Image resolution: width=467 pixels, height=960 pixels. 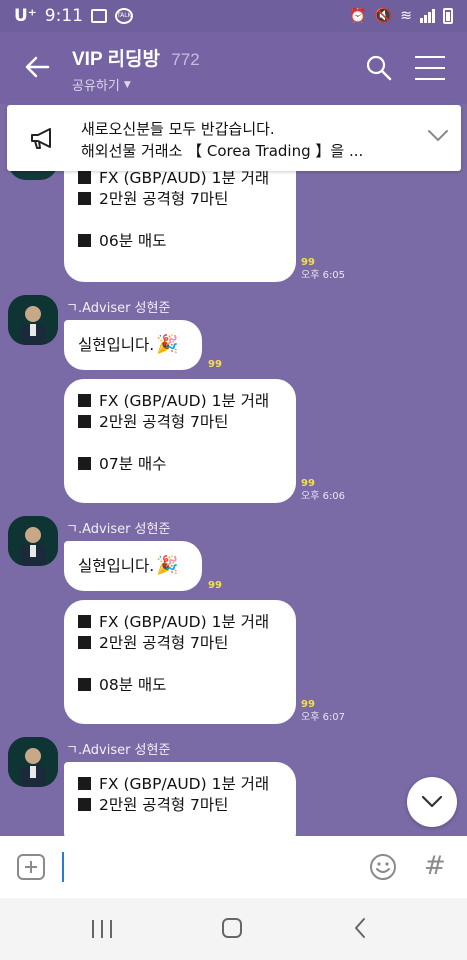 I want to click on system-nav-bar, so click(x=233, y=929).